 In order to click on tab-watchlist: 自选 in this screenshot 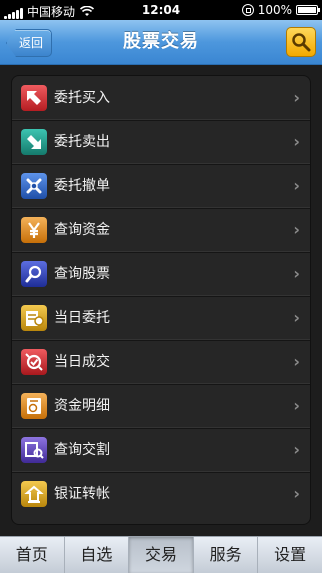, I will do `click(97, 555)`.